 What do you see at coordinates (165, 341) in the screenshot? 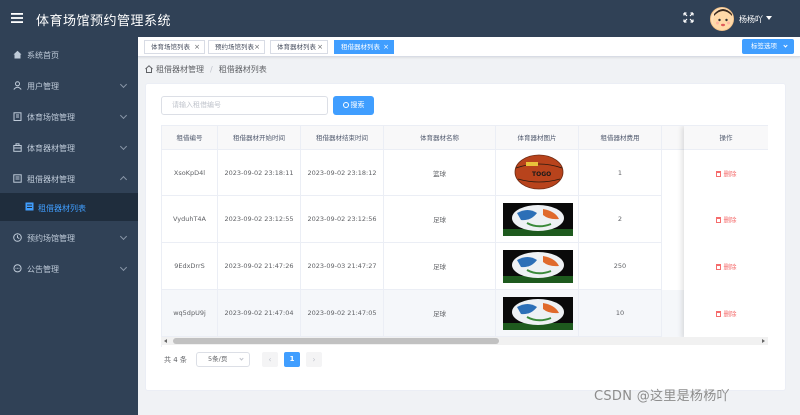
I see `arrow-left-icon` at bounding box center [165, 341].